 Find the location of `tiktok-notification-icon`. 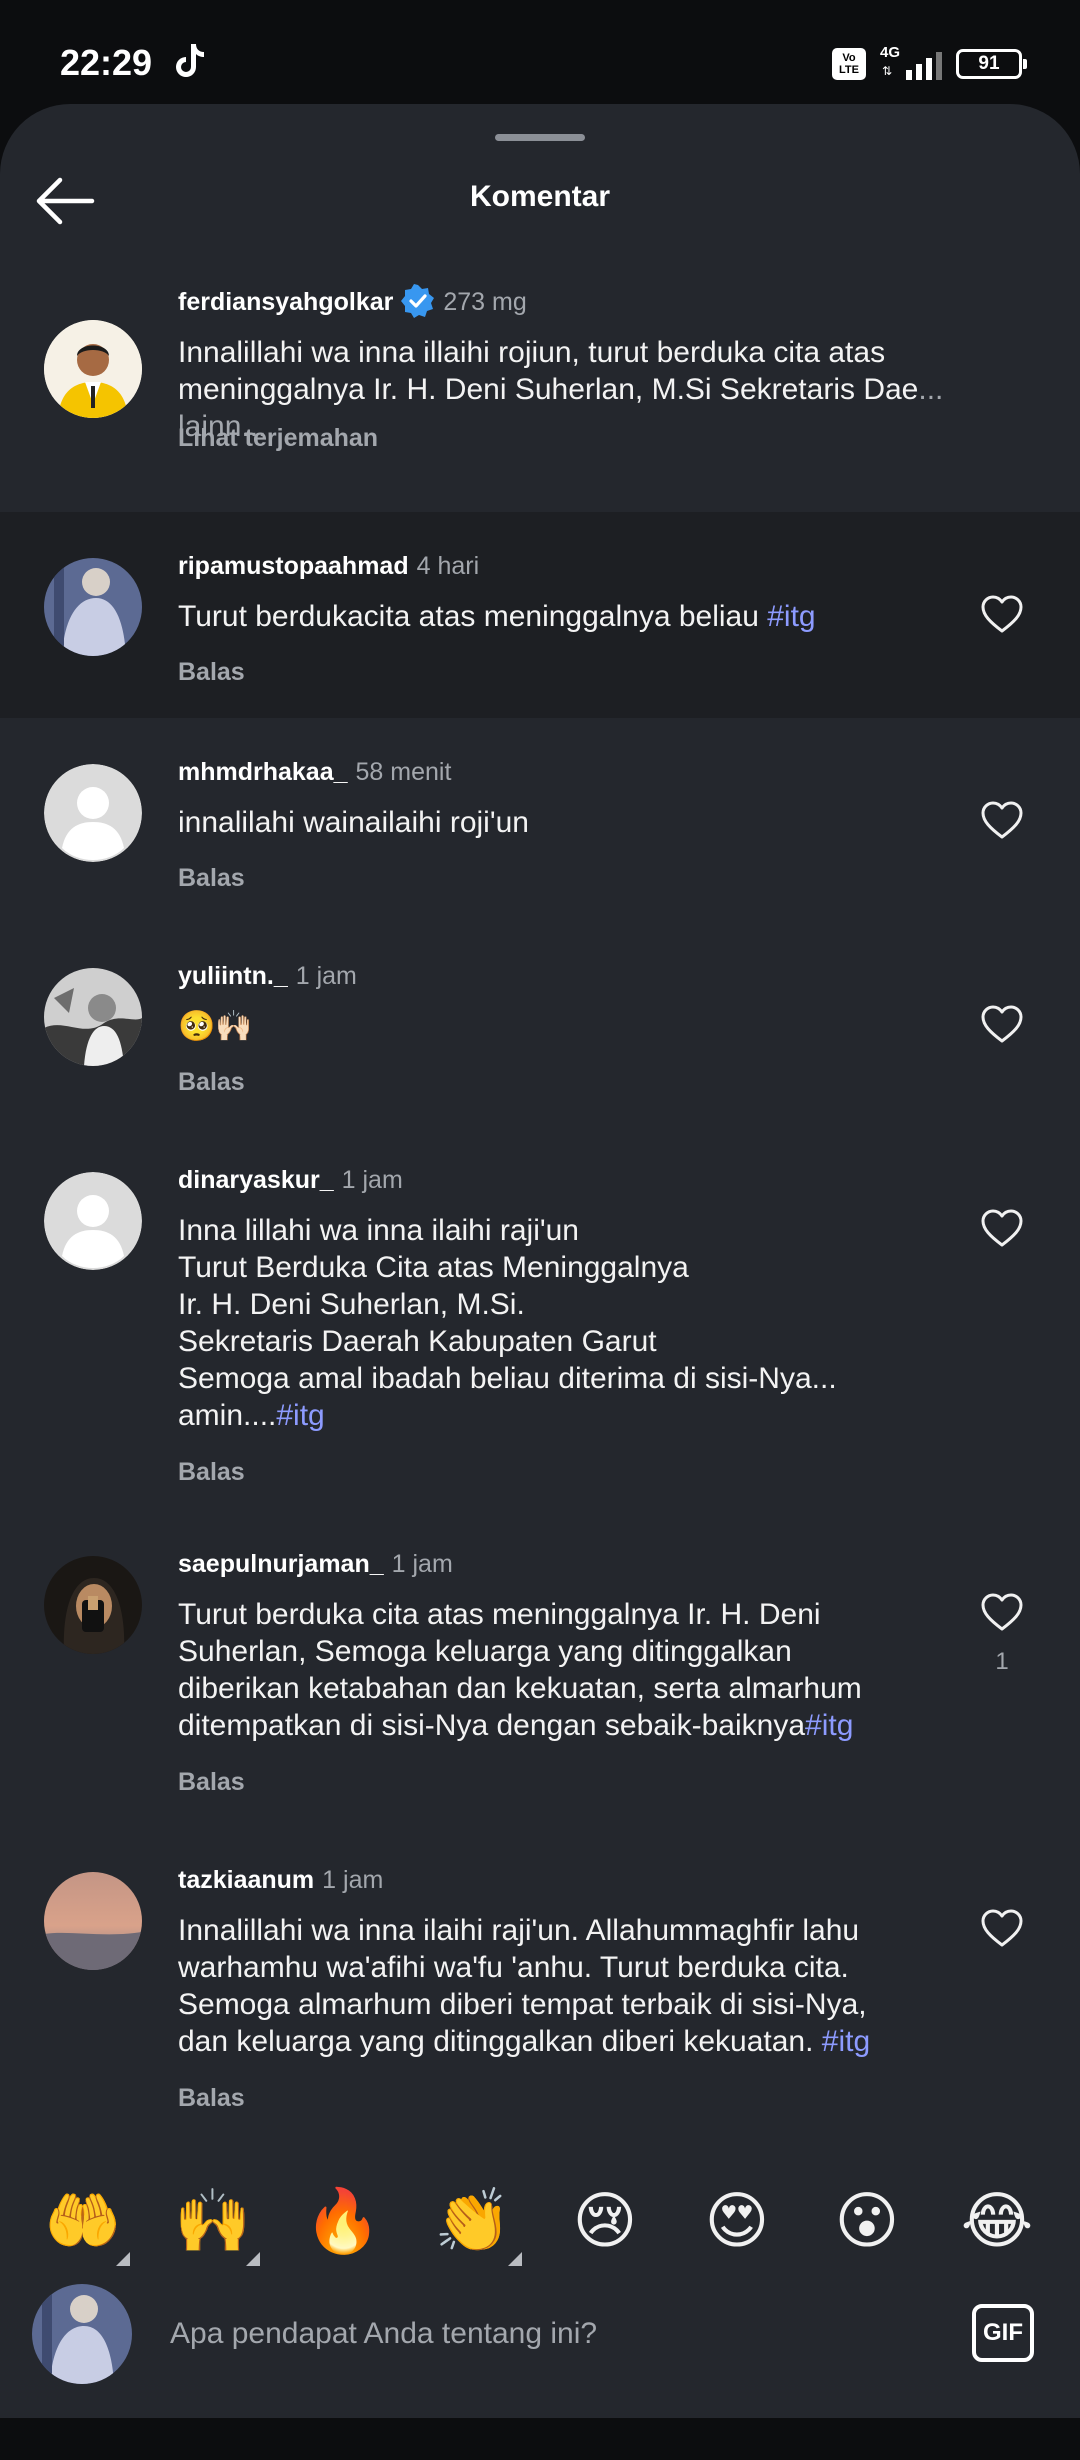

tiktok-notification-icon is located at coordinates (190, 60).